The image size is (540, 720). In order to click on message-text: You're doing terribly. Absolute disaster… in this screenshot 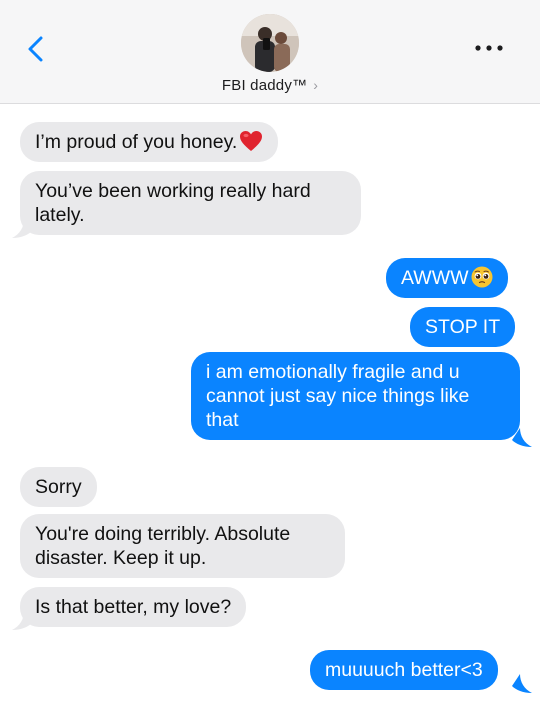, I will do `click(163, 546)`.